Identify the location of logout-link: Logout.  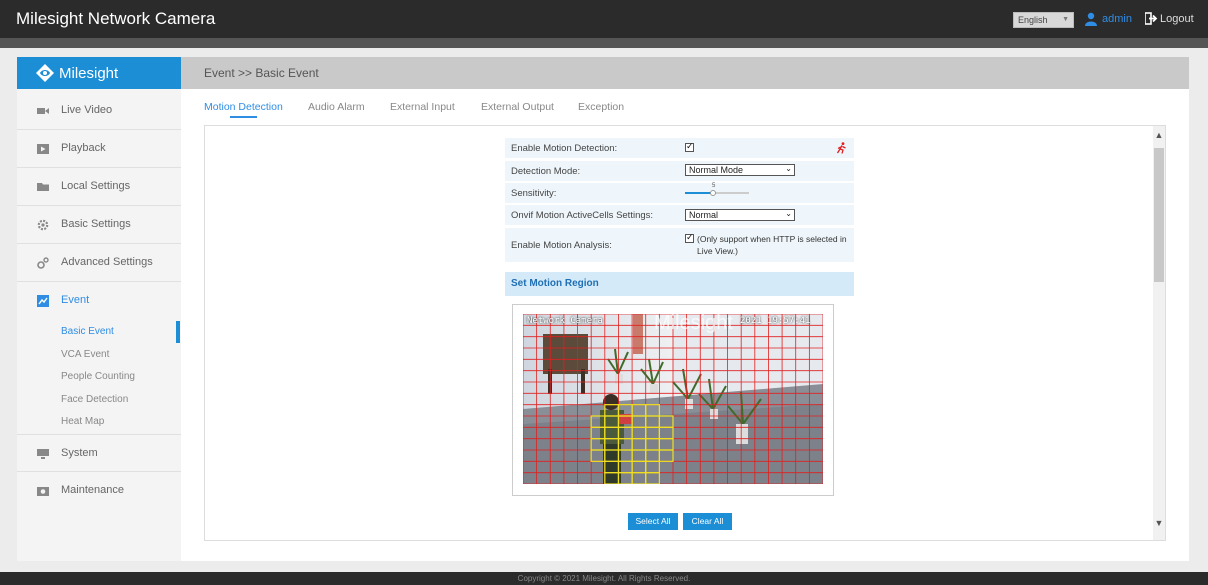
(1177, 19).